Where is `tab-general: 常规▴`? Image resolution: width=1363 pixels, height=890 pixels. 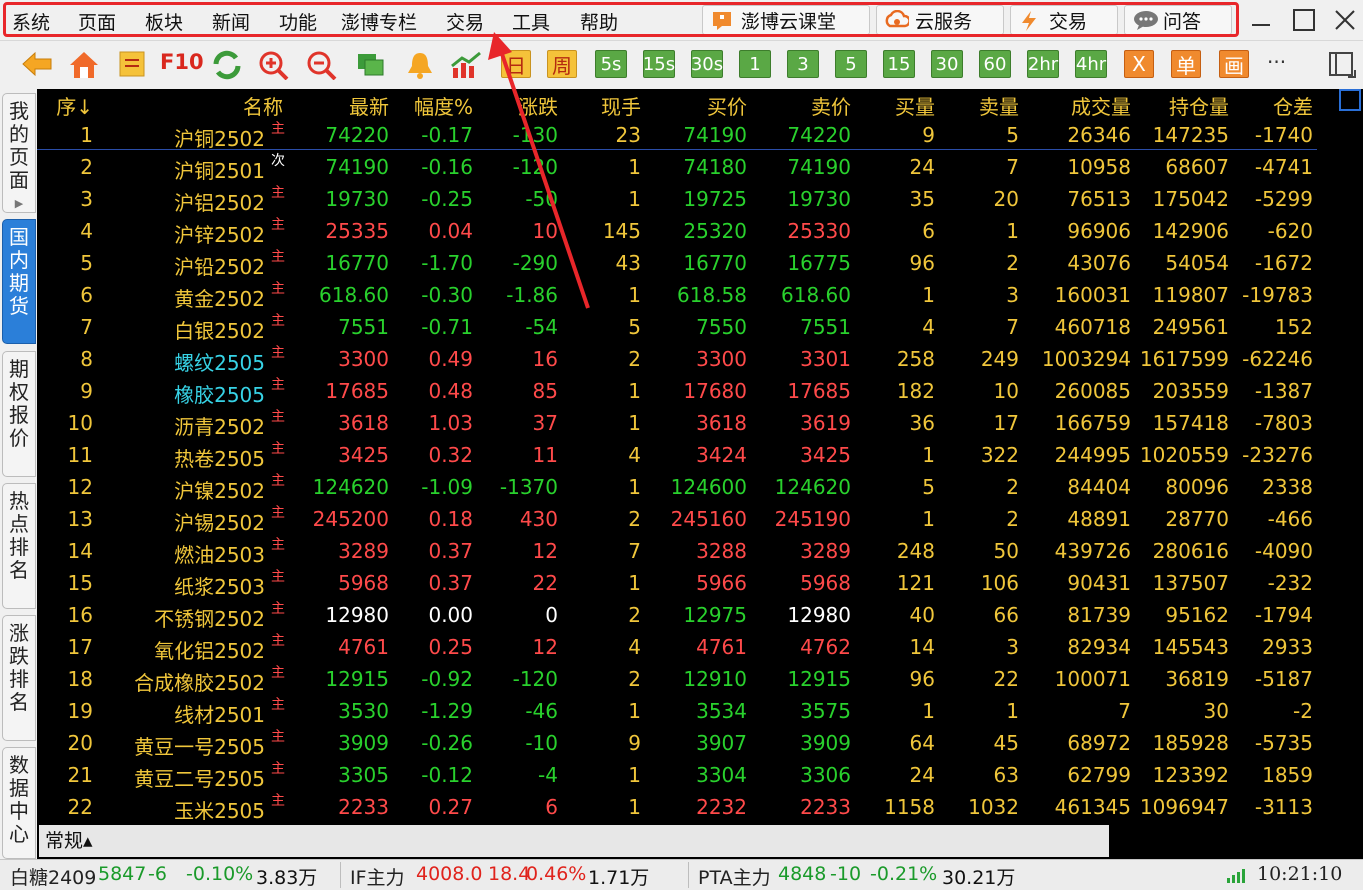
tab-general: 常规▴ is located at coordinates (574, 841).